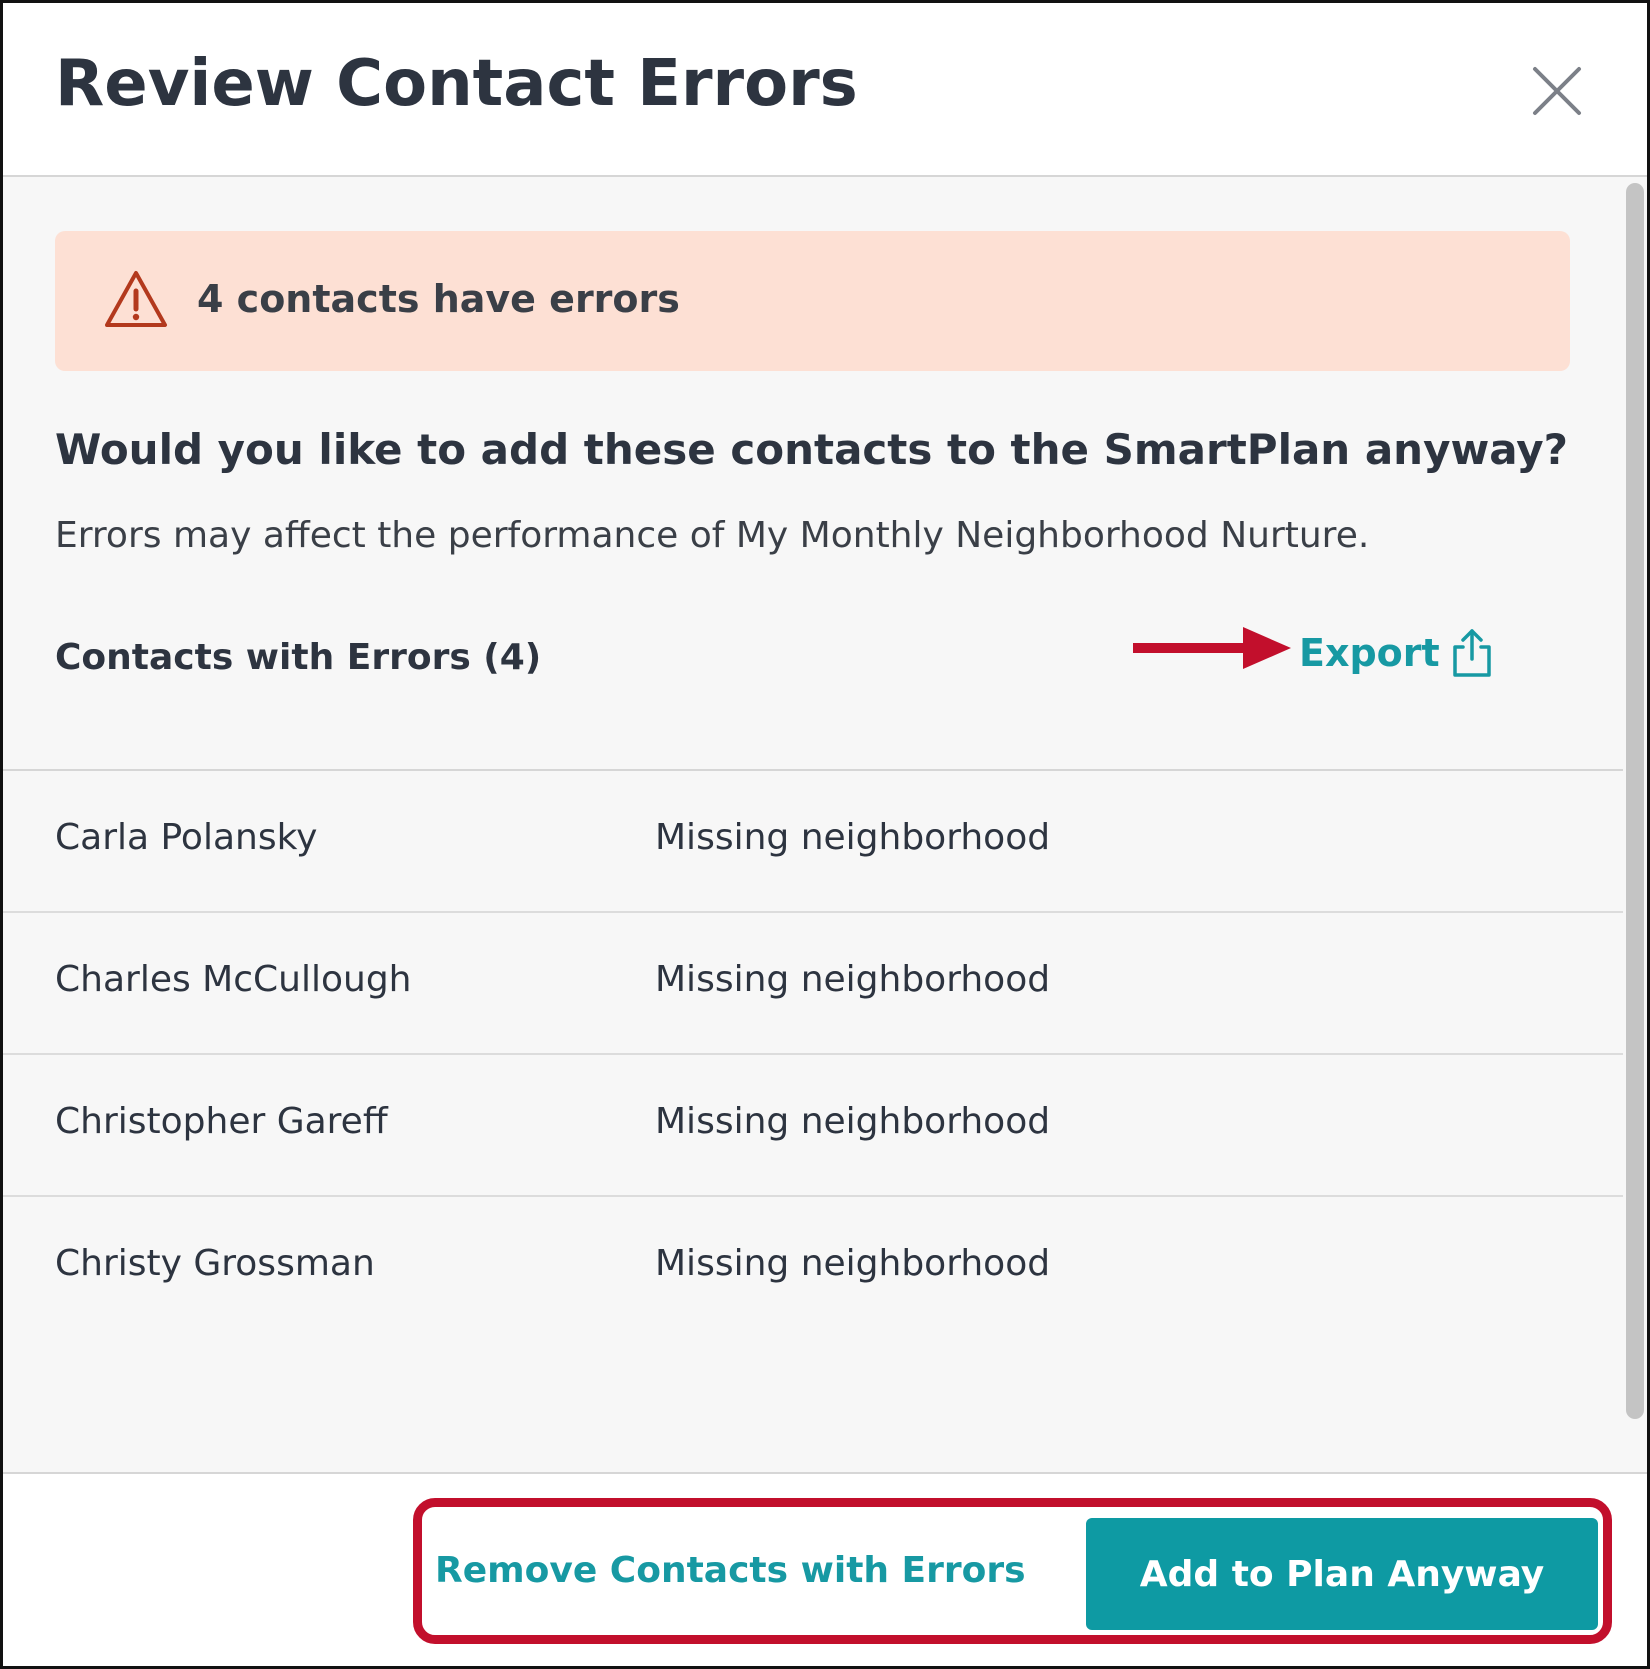 The image size is (1650, 1669). I want to click on warning-triangle-icon, so click(136, 299).